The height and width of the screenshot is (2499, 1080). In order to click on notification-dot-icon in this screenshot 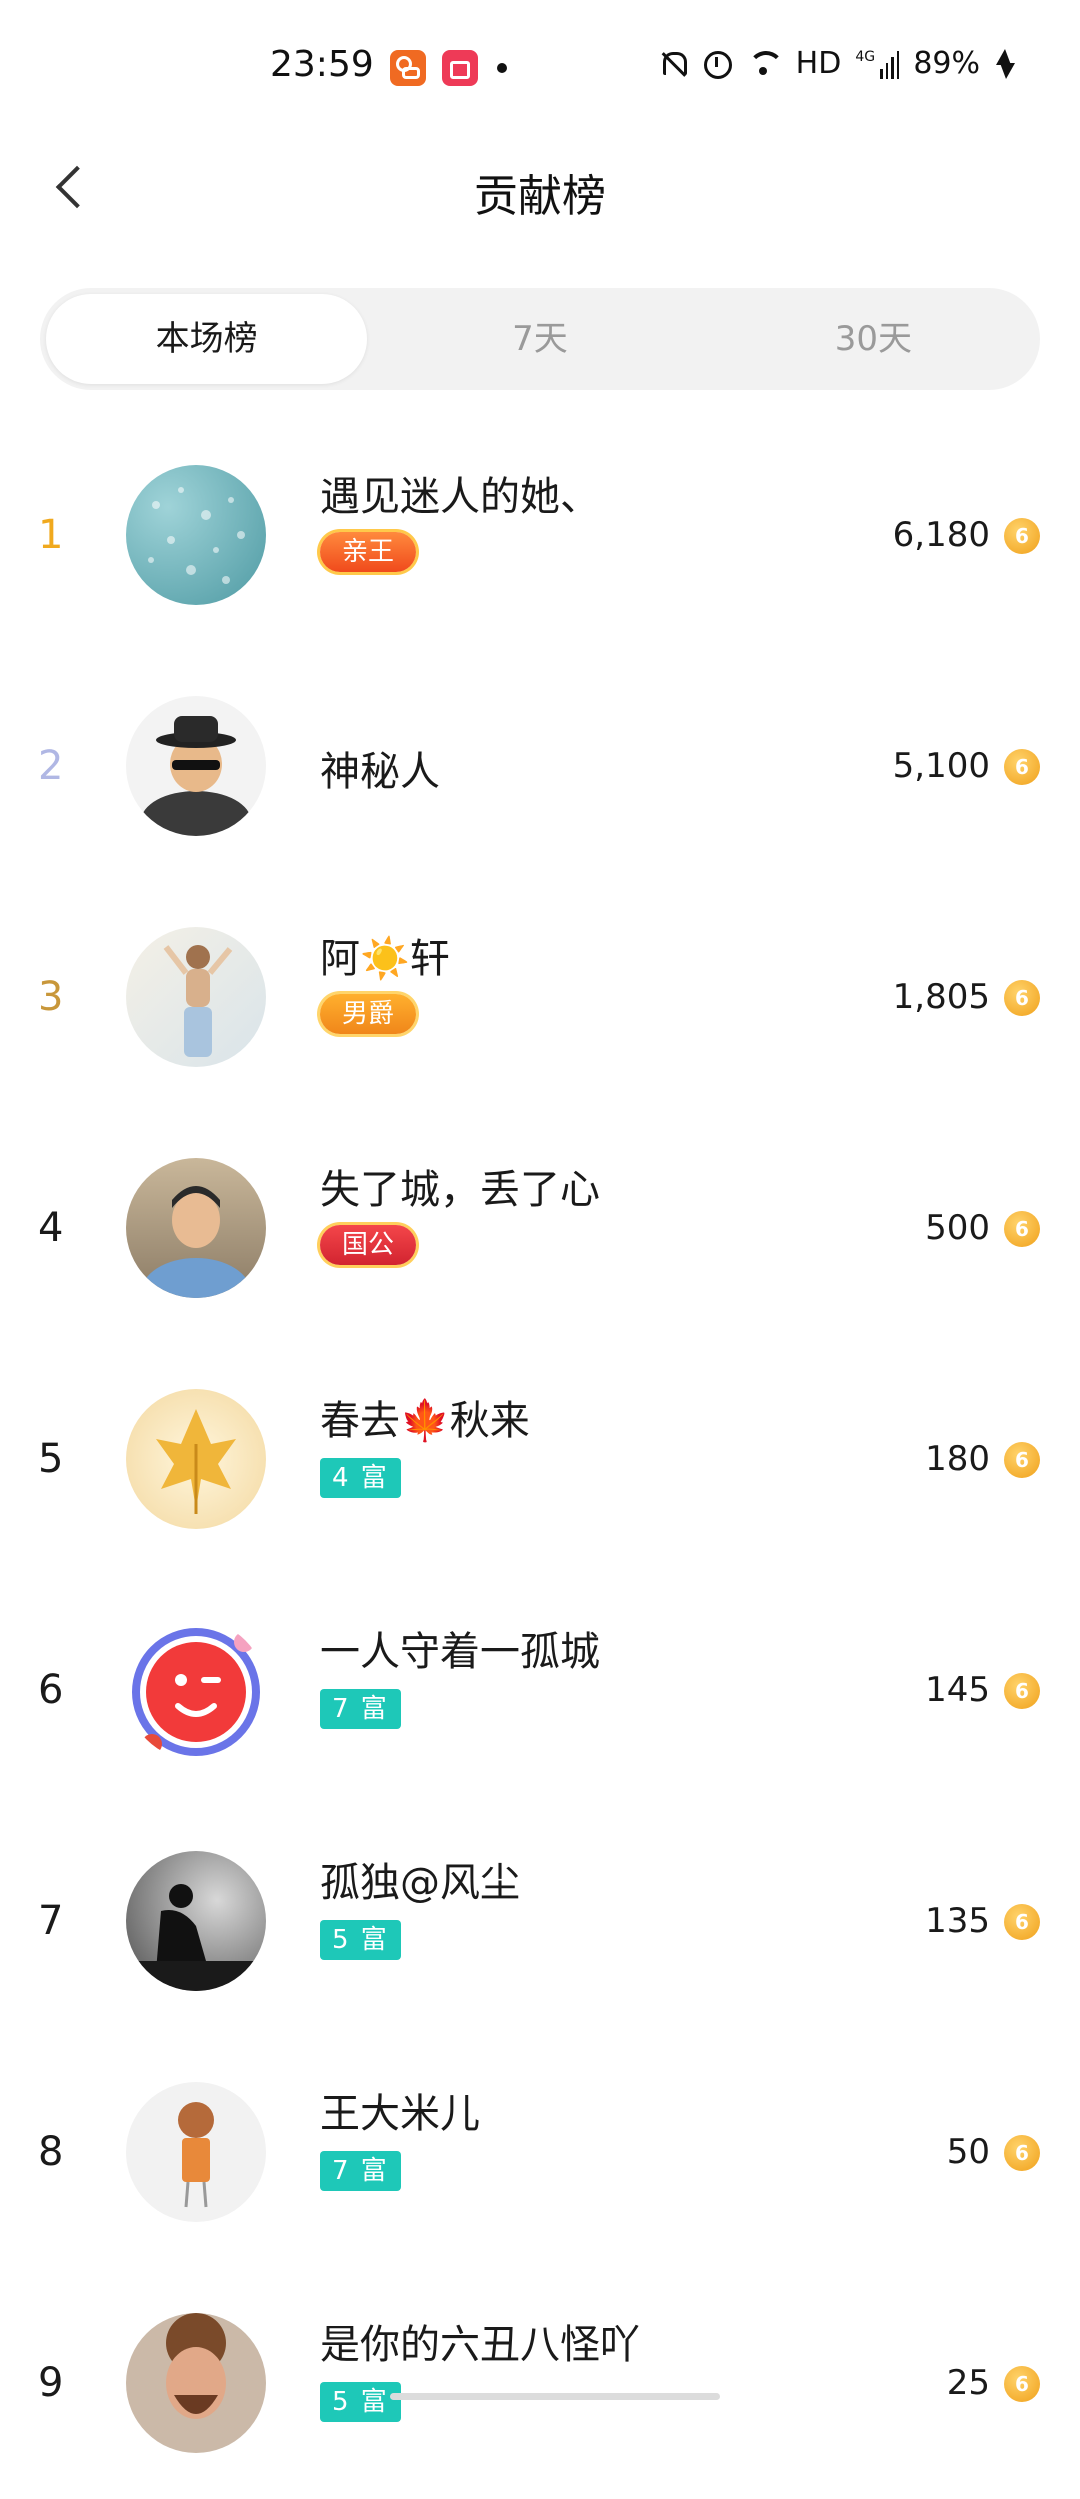, I will do `click(502, 68)`.